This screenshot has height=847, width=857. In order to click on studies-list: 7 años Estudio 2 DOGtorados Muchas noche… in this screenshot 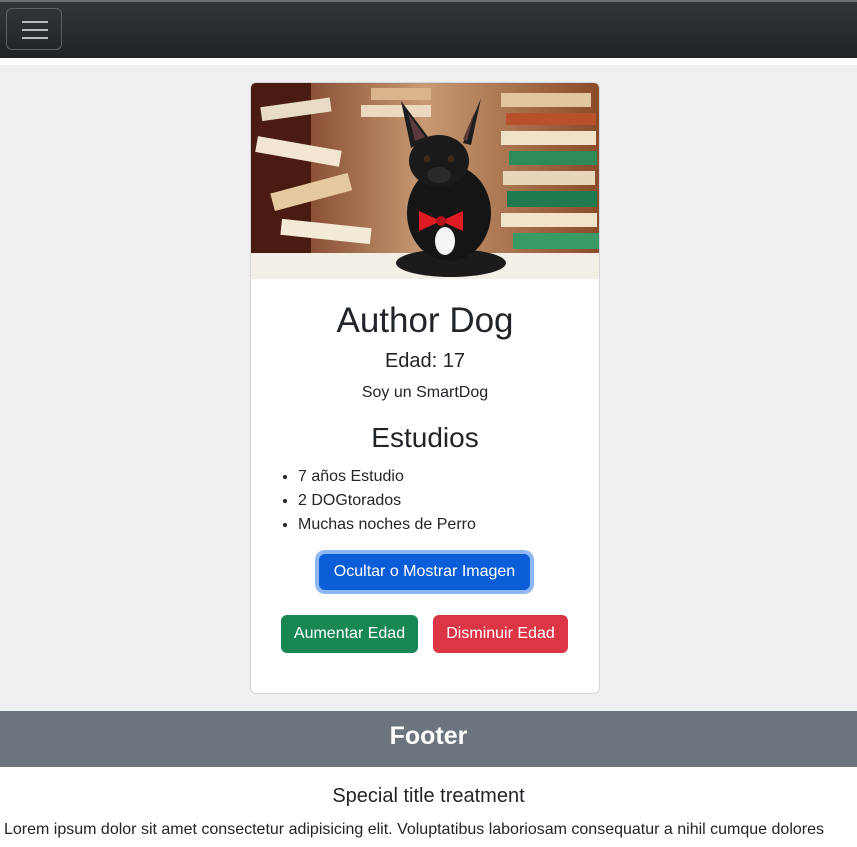, I will do `click(363, 501)`.